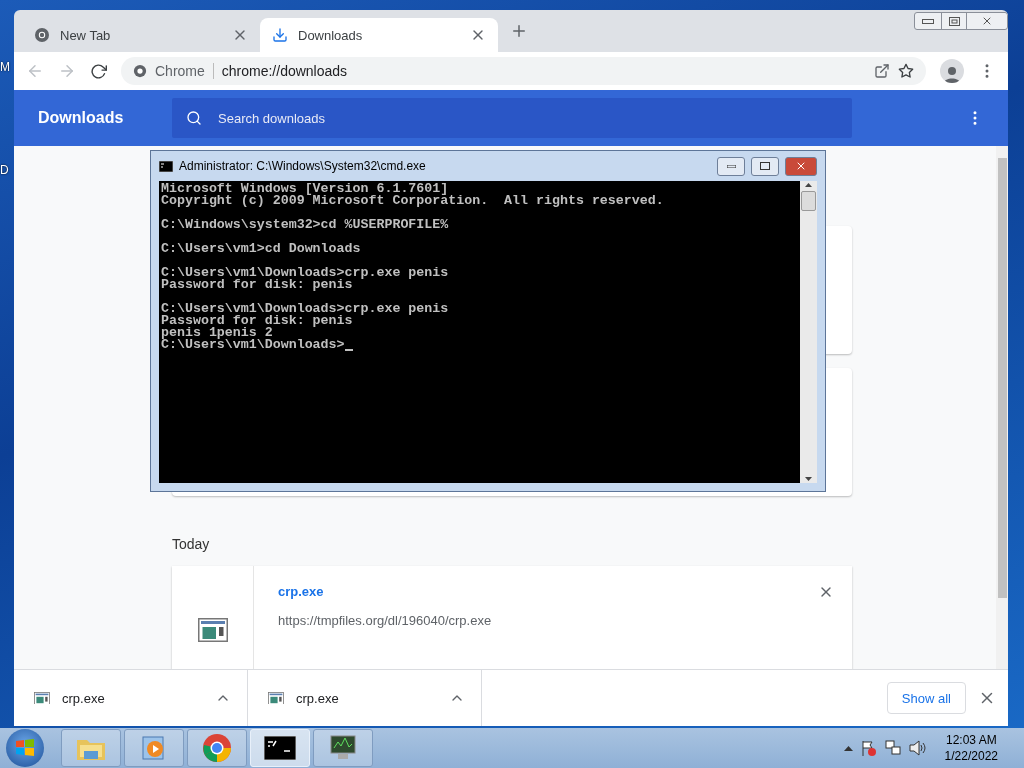 Image resolution: width=1024 pixels, height=768 pixels. Describe the element at coordinates (303, 166) in the screenshot. I see `window-title: Administrator: C:\Windows\System32\cmd.exe` at that location.